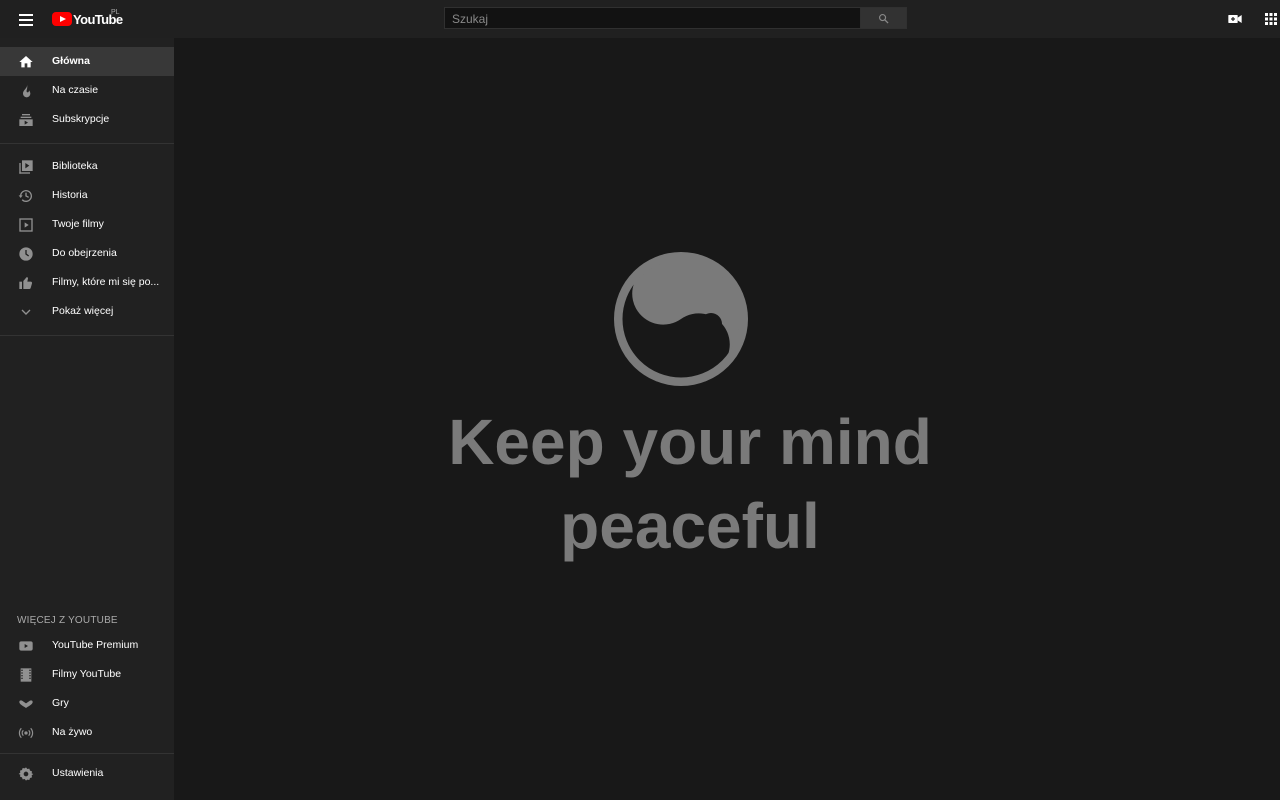 The width and height of the screenshot is (1280, 800). Describe the element at coordinates (26, 312) in the screenshot. I see `chevron-down-icon` at that location.